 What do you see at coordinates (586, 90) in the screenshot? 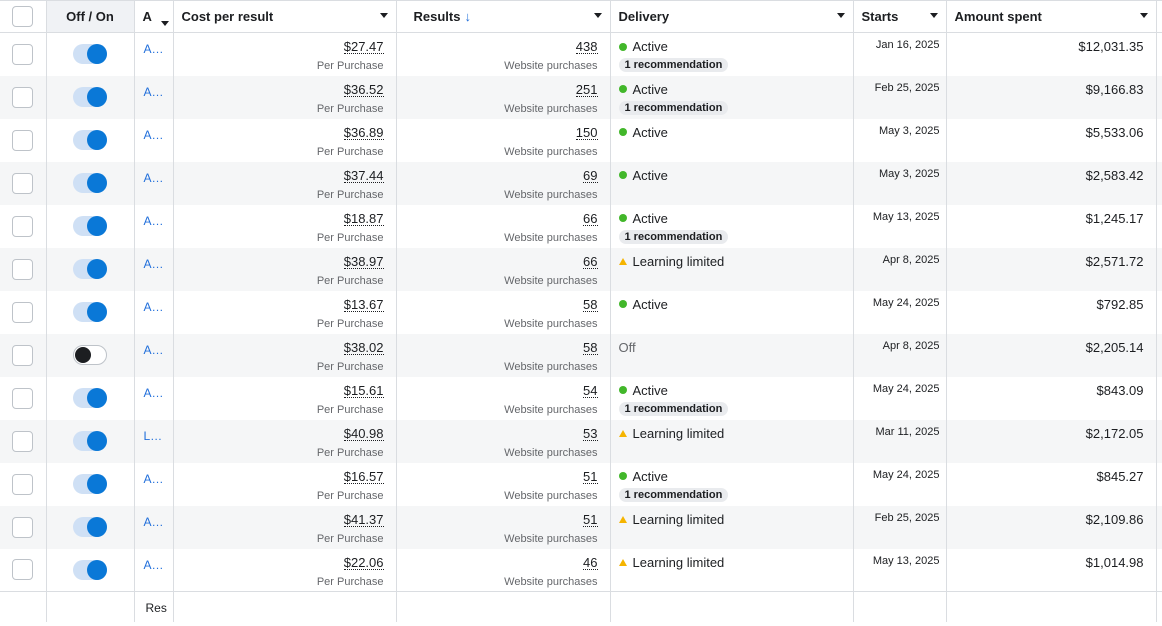
I see `results-value: 251` at bounding box center [586, 90].